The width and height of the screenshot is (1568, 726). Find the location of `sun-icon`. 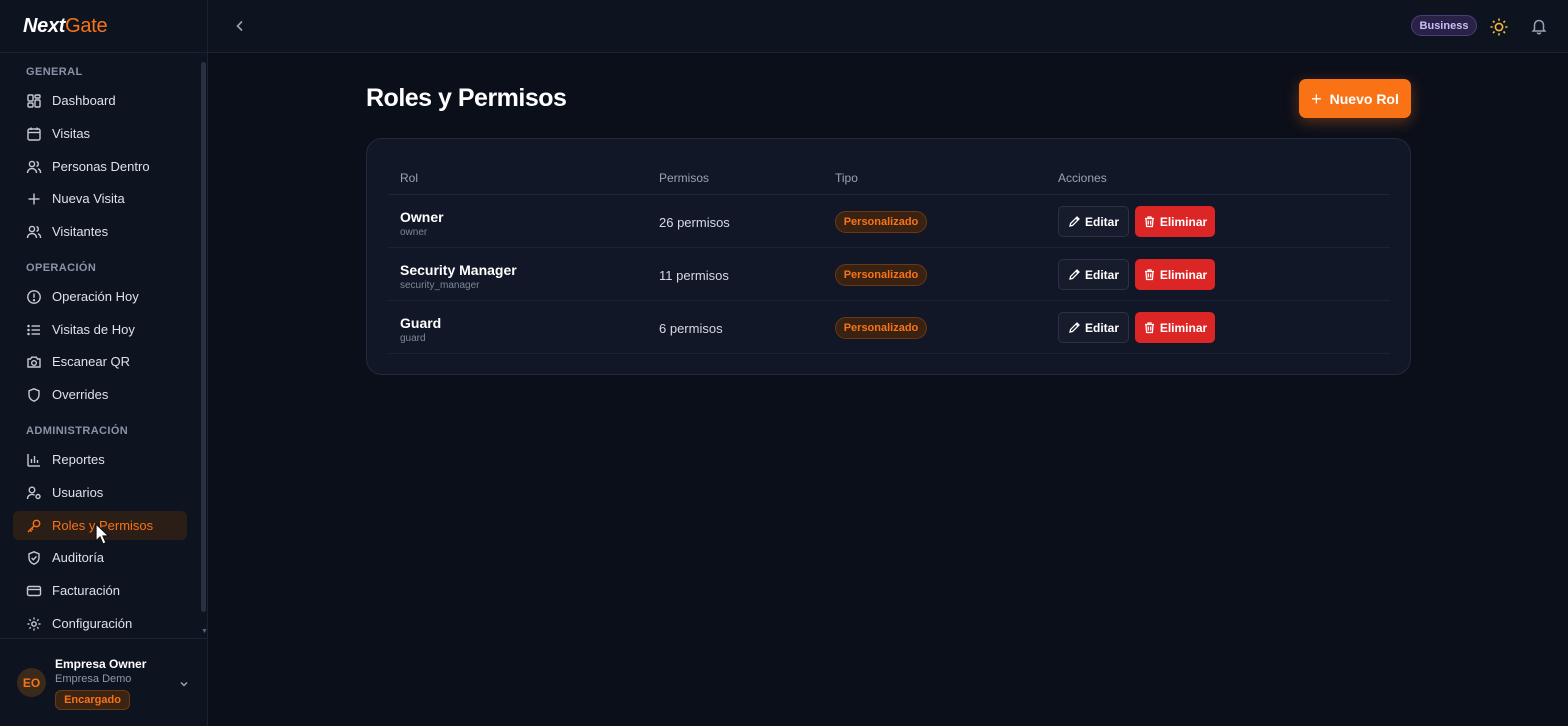

sun-icon is located at coordinates (1499, 27).